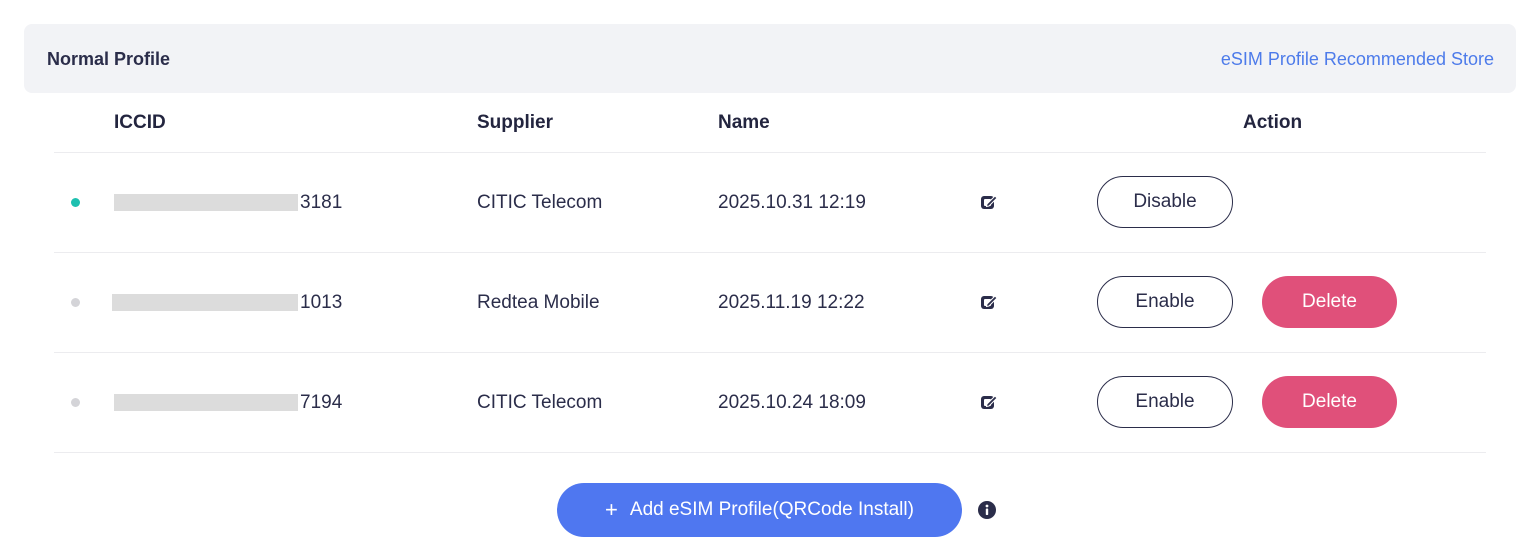  What do you see at coordinates (321, 302) in the screenshot?
I see `iccid-suffix: 1013` at bounding box center [321, 302].